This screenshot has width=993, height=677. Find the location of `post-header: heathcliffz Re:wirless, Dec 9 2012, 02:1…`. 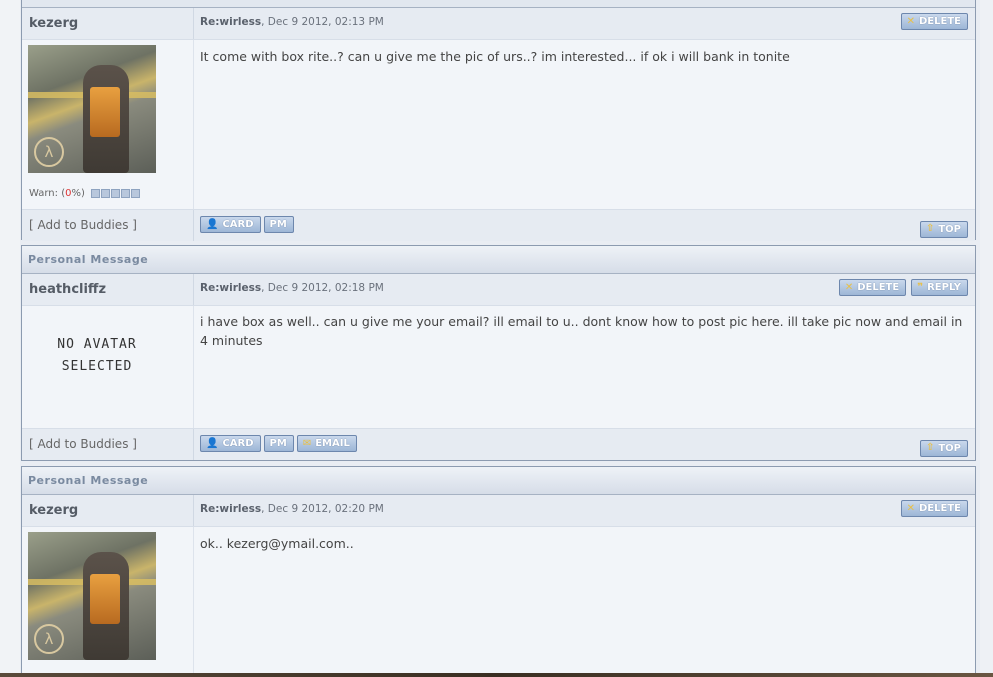

post-header: heathcliffz Re:wirless, Dec 9 2012, 02:1… is located at coordinates (498, 290).